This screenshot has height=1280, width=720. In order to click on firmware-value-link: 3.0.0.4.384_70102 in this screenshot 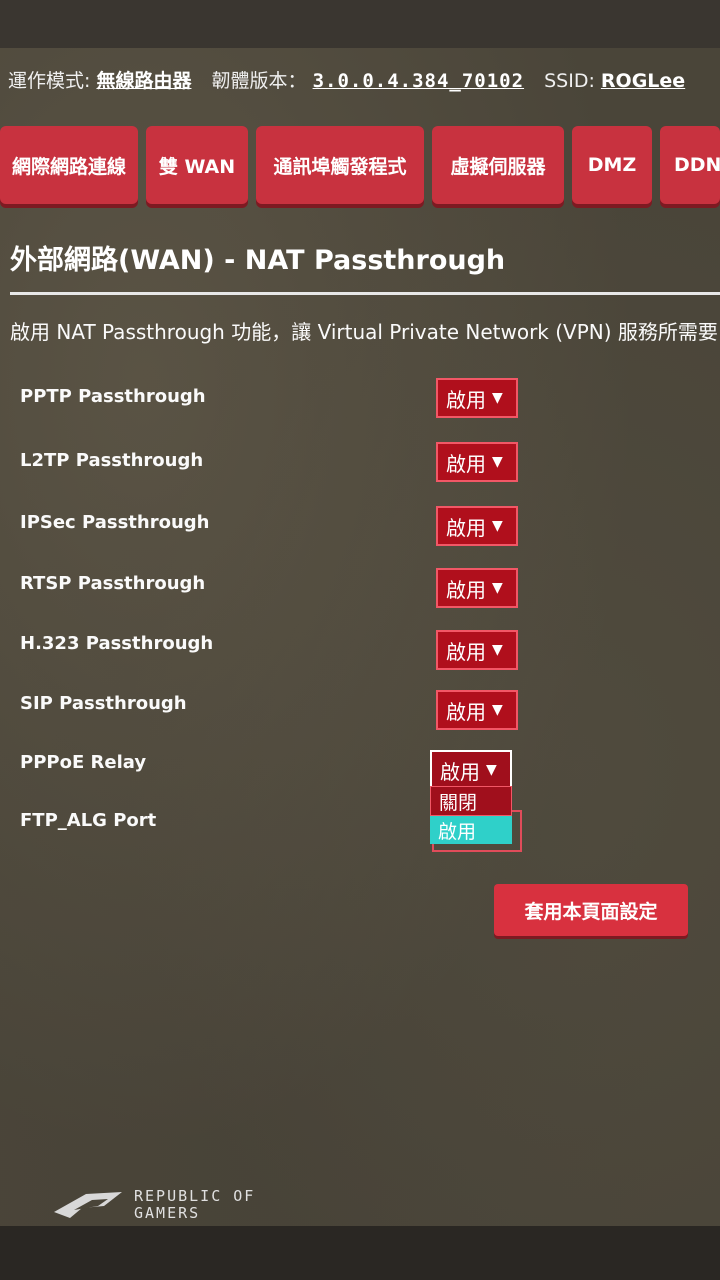, I will do `click(418, 81)`.